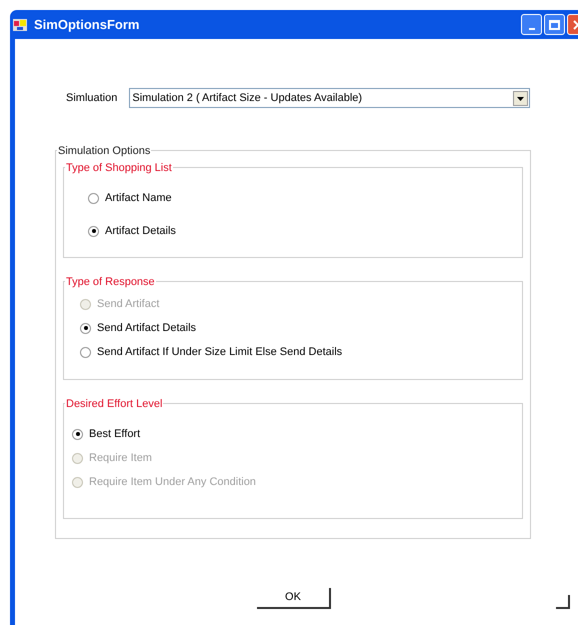  What do you see at coordinates (104, 151) in the screenshot?
I see `group-title: Simulation Options` at bounding box center [104, 151].